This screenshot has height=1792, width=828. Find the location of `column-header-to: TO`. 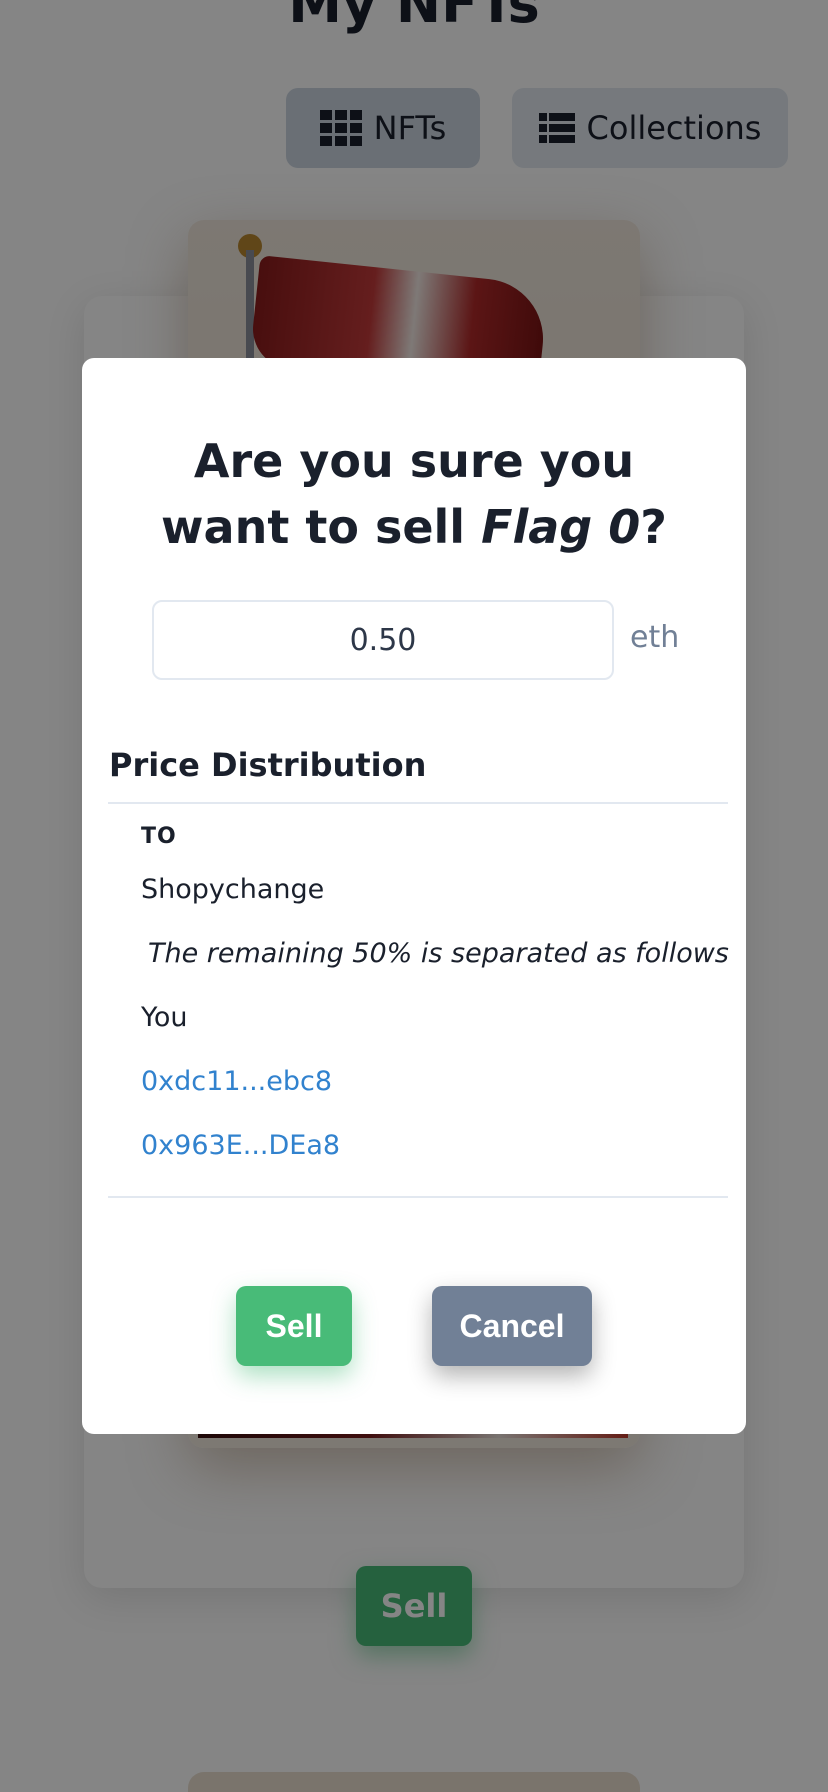

column-header-to: TO is located at coordinates (159, 836).